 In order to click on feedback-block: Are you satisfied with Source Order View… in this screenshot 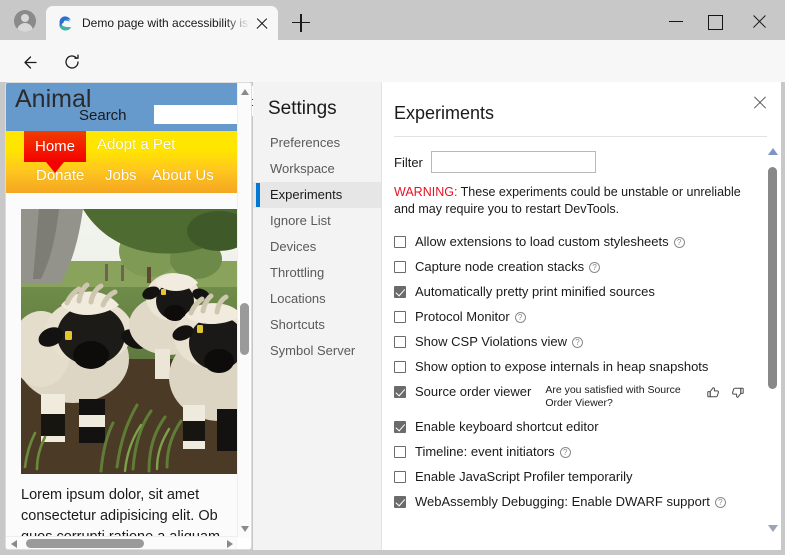, I will do `click(645, 397)`.